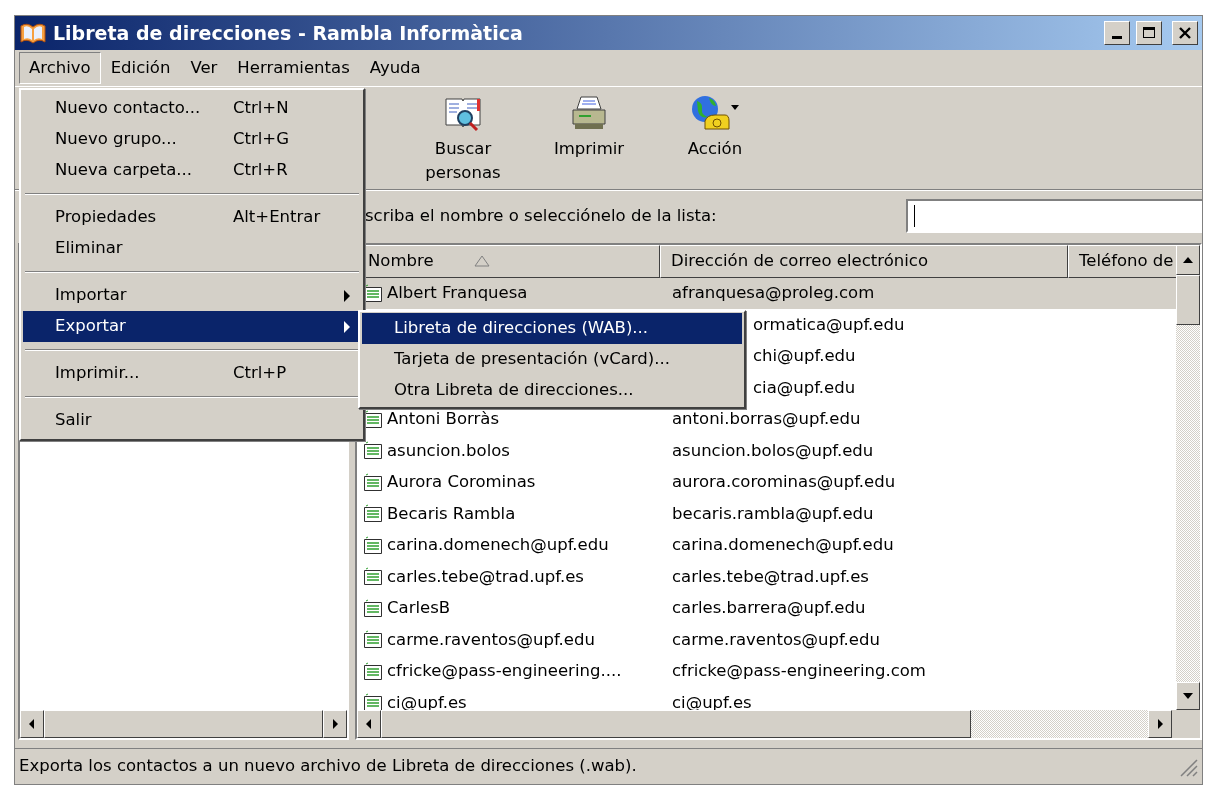 The height and width of the screenshot is (785, 1206). What do you see at coordinates (864, 261) in the screenshot?
I see `column-header: Dirección de correo electrónico` at bounding box center [864, 261].